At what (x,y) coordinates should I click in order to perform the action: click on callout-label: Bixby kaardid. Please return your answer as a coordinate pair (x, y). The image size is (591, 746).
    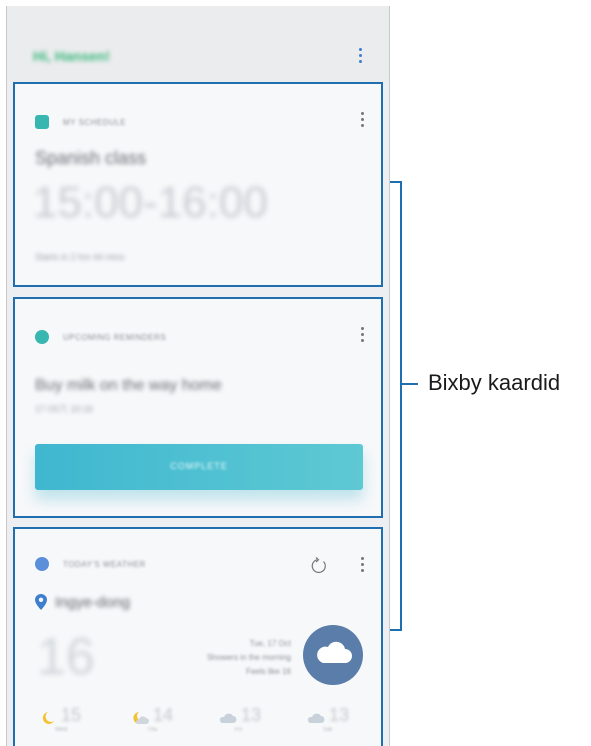
    Looking at the image, I should click on (494, 382).